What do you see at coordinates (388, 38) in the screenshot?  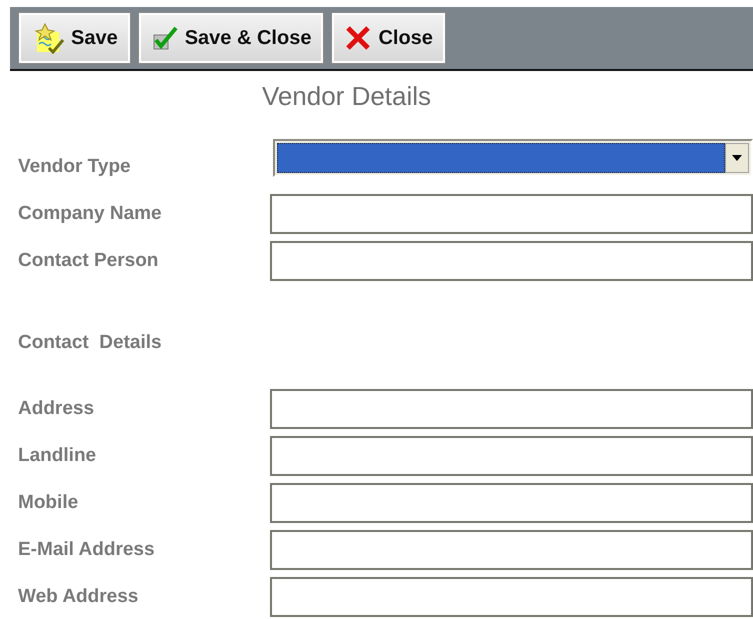 I see `toolbar-button: Close` at bounding box center [388, 38].